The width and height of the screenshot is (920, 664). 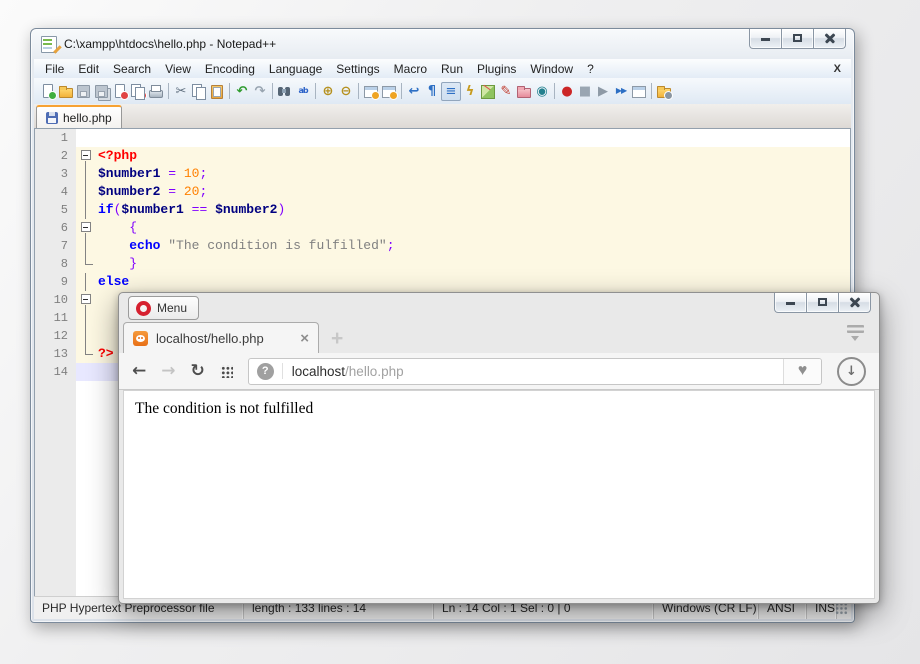 I want to click on minimize-icon, so click(x=790, y=303).